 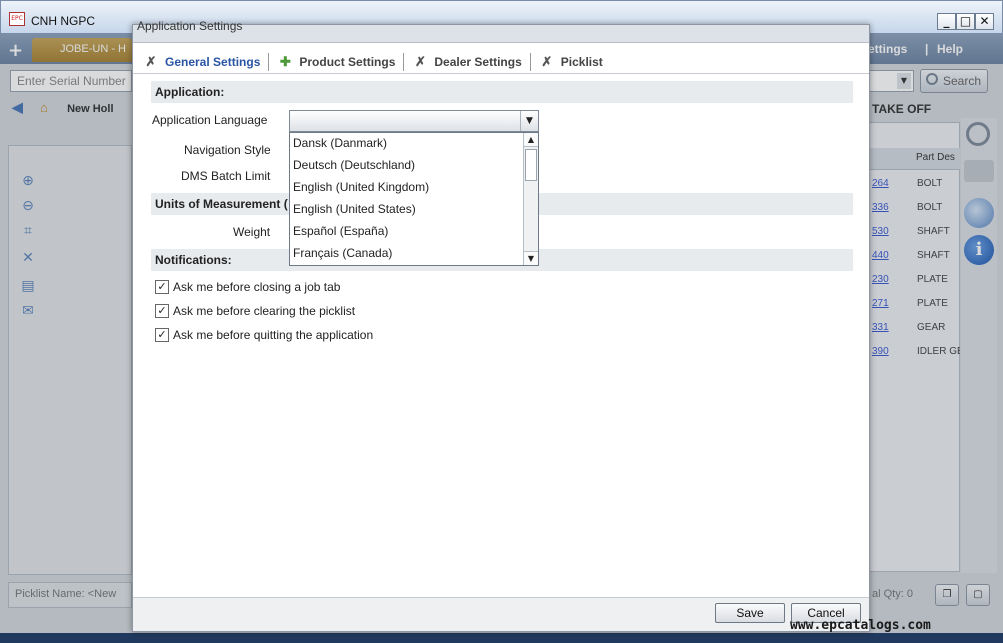 I want to click on section-application: Application:, so click(x=502, y=92).